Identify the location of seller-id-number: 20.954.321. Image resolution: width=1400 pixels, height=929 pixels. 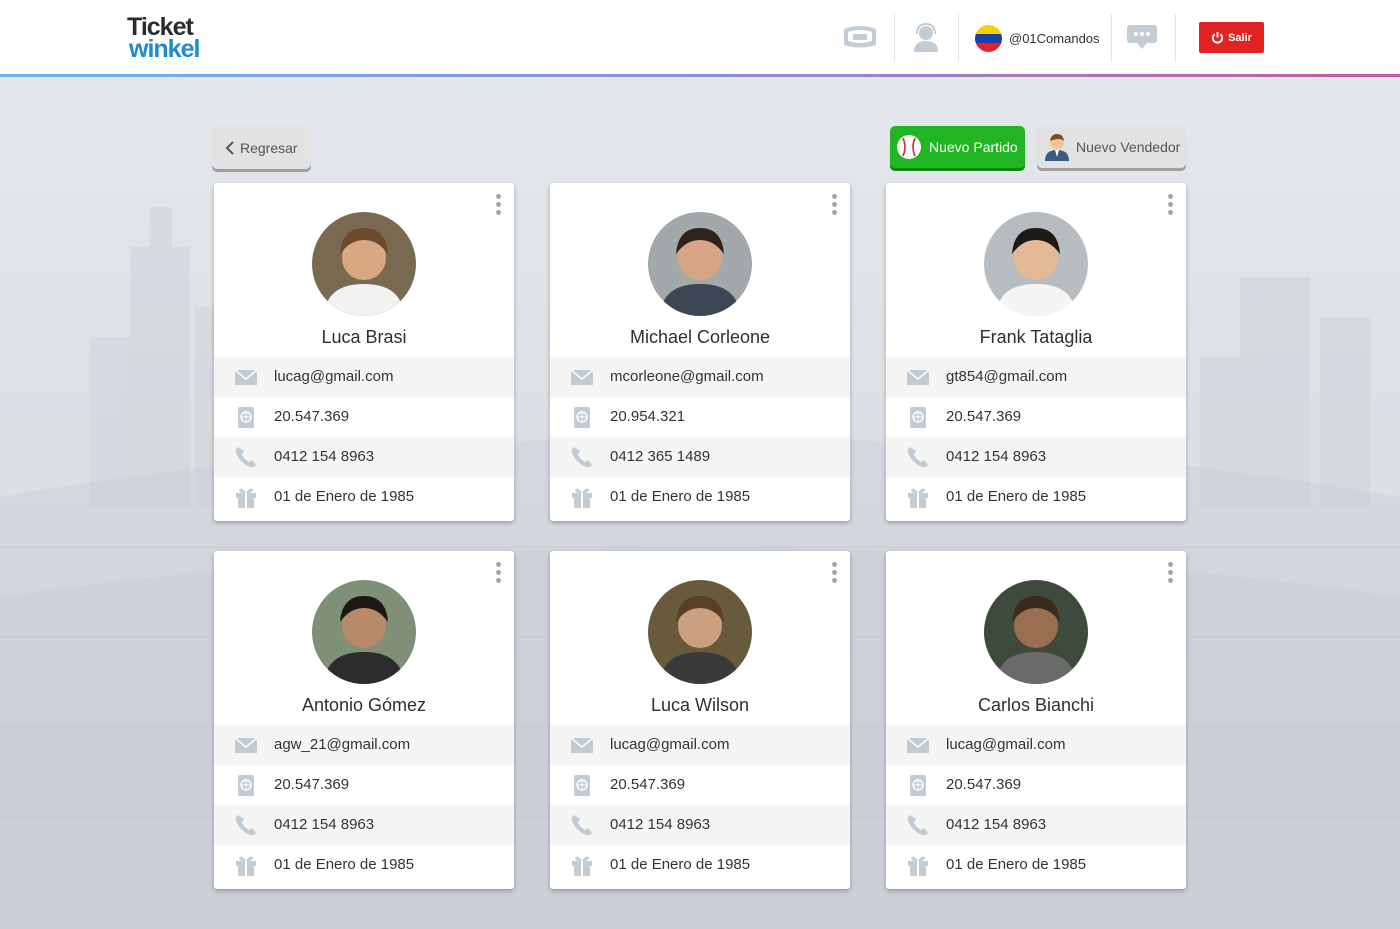
(648, 416).